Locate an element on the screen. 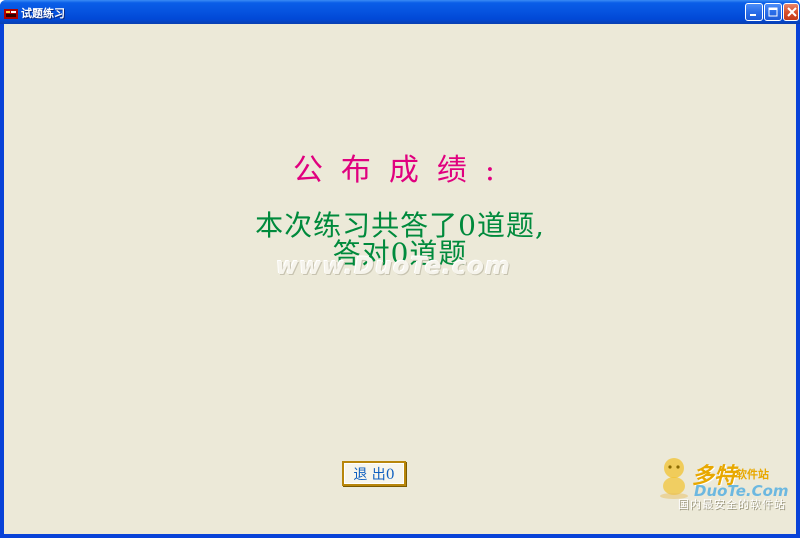  title-bar: 试题练习 is located at coordinates (400, 12).